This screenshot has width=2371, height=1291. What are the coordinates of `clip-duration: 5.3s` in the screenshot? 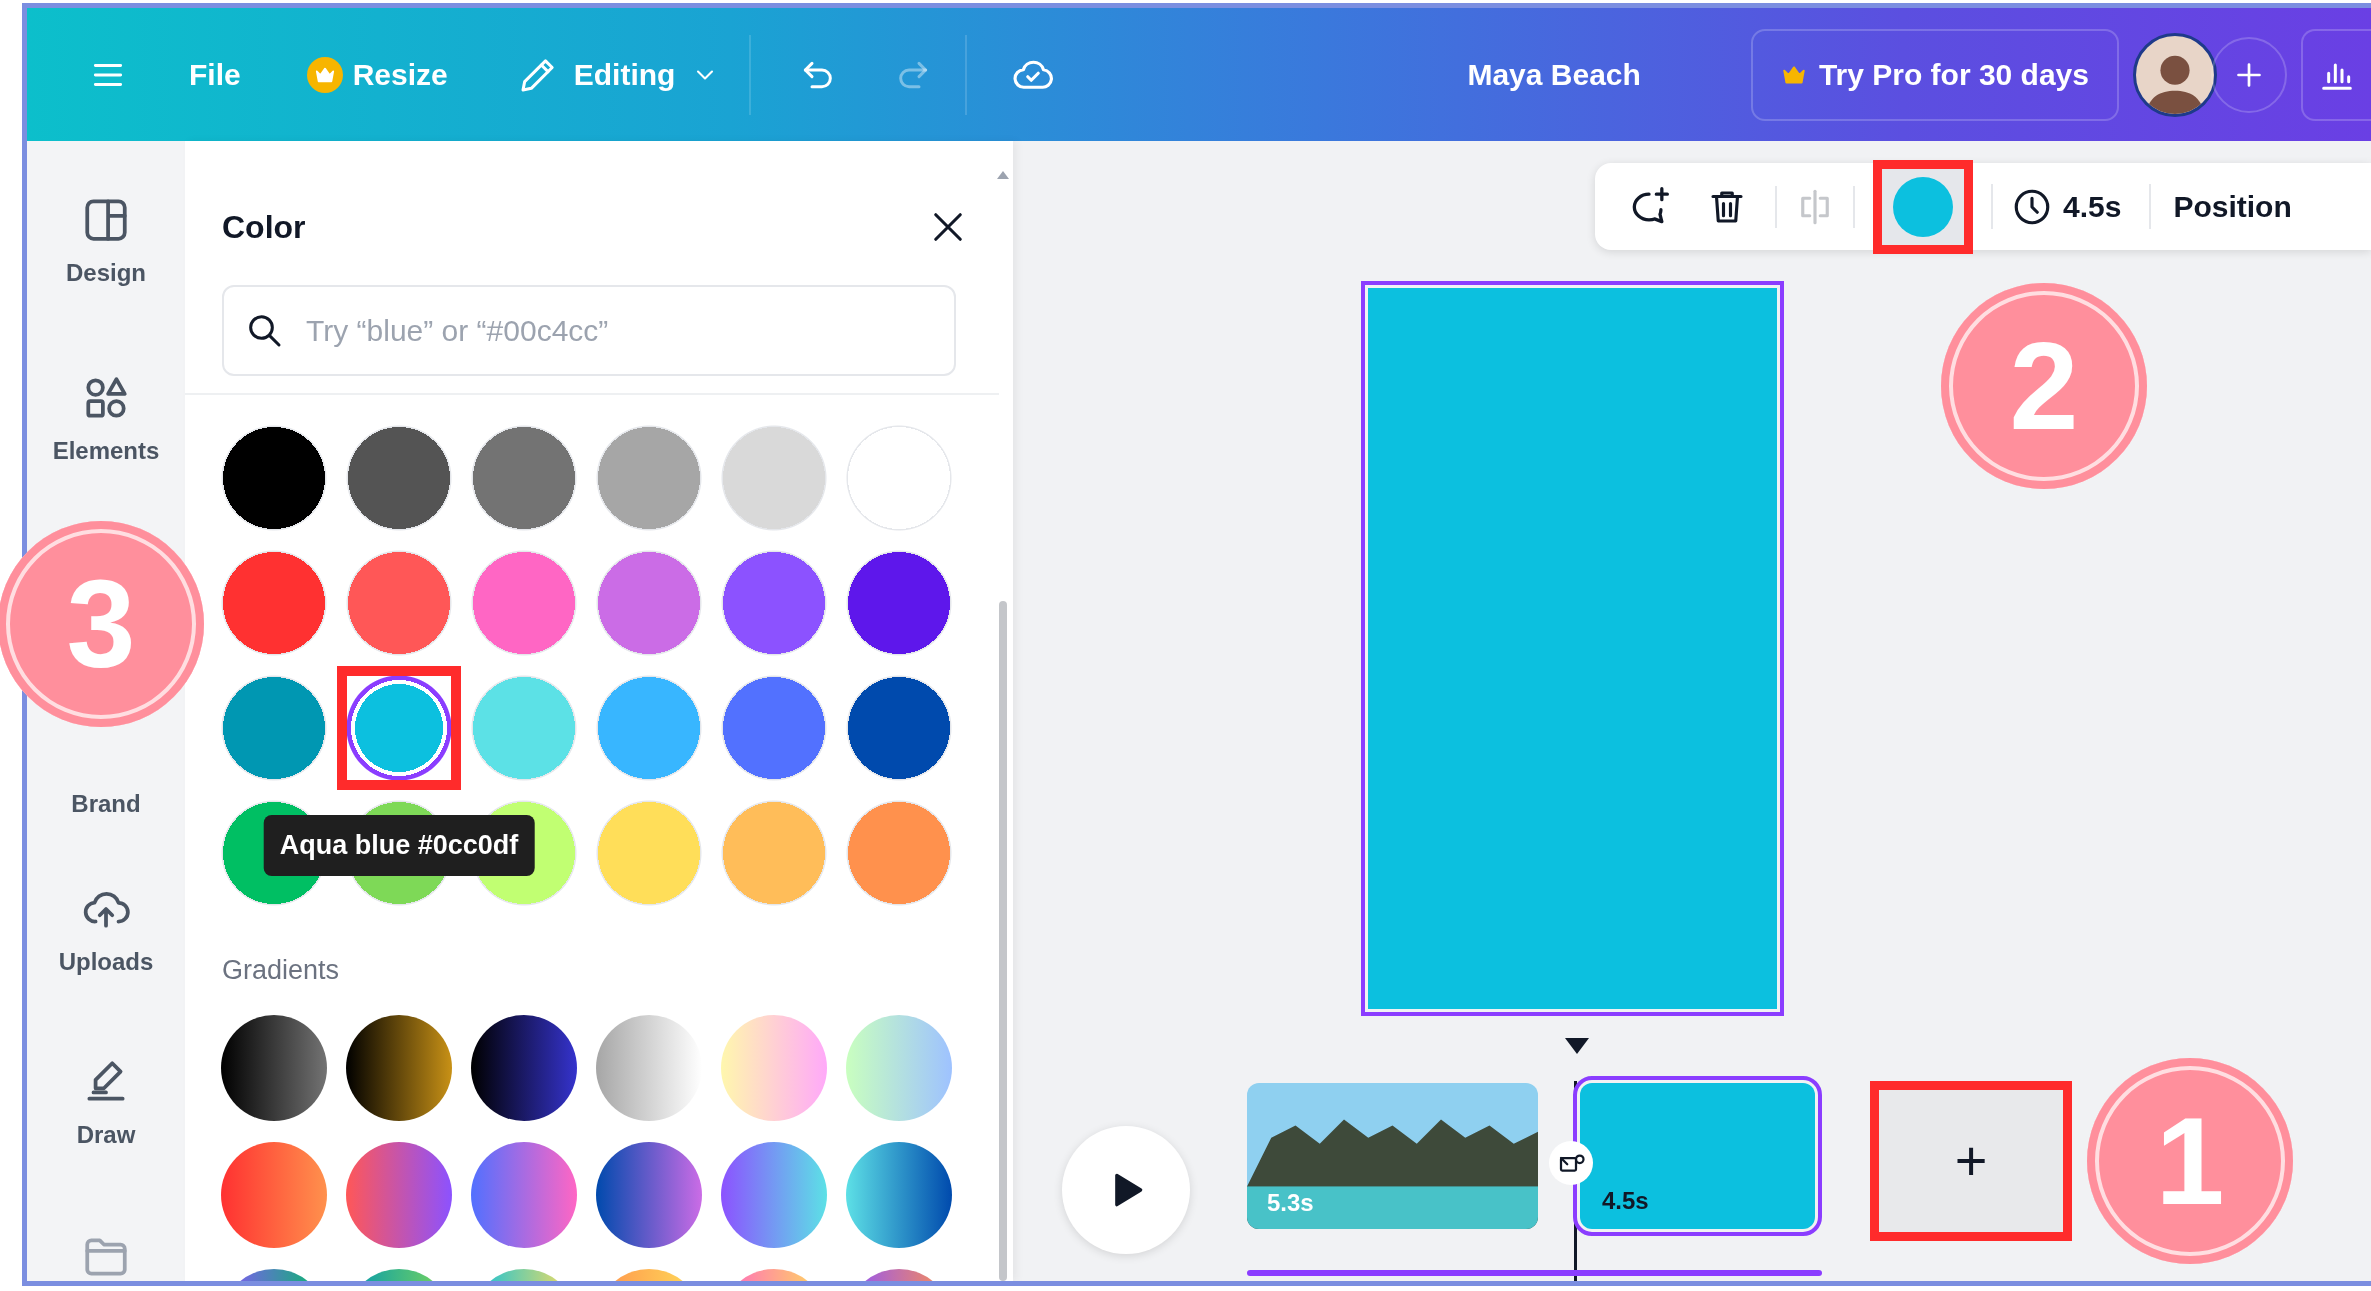 It's located at (1290, 1203).